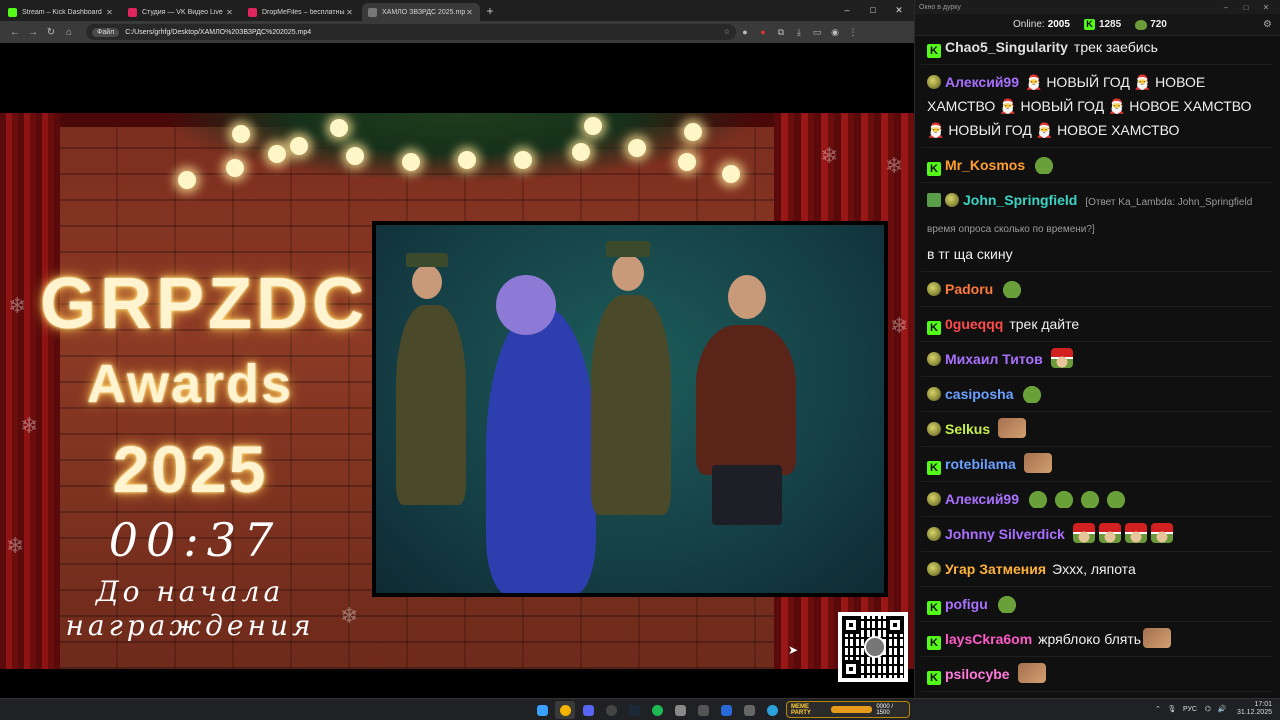 The width and height of the screenshot is (1280, 720). I want to click on chat-message-text: трек дайте, so click(1044, 324).